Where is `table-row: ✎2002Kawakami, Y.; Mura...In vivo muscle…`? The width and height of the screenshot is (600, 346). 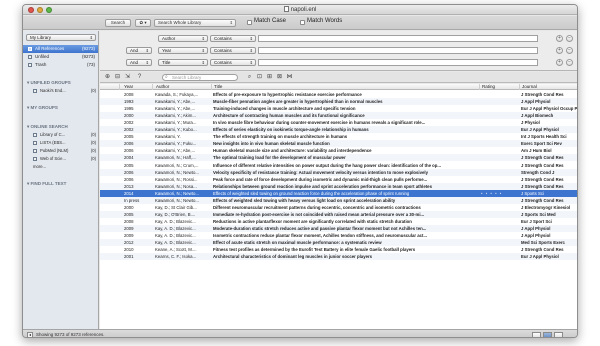 table-row: ✎2002Kawakami, Y.; Mura...In vivo muscle… is located at coordinates (338, 122).